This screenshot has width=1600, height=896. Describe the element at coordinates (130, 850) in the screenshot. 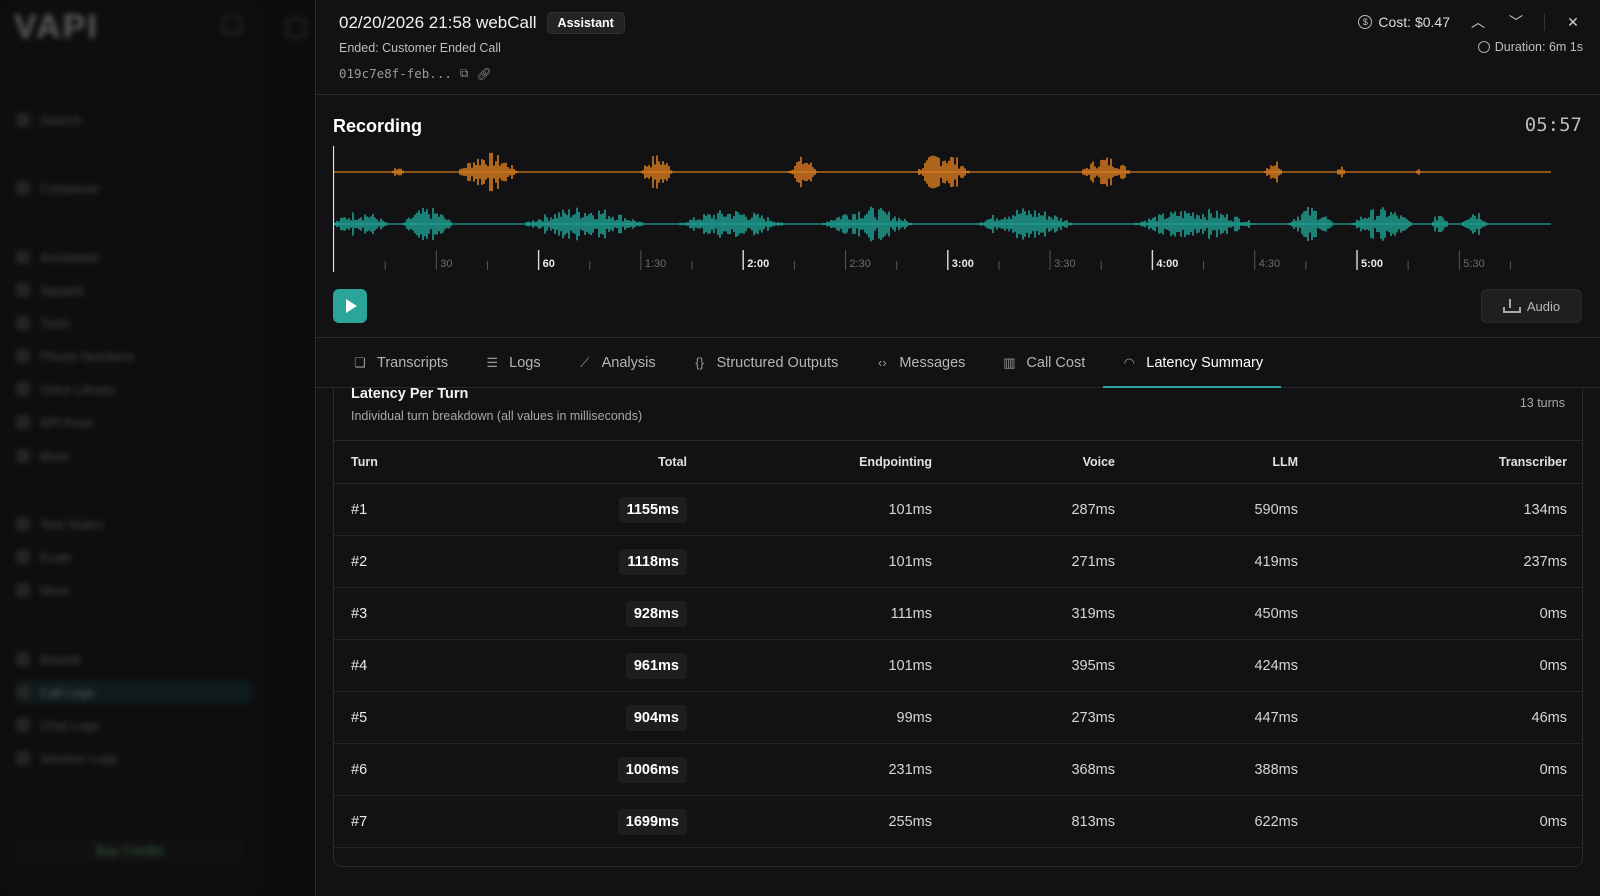

I see `buy-credits-button: Buy Credits` at that location.